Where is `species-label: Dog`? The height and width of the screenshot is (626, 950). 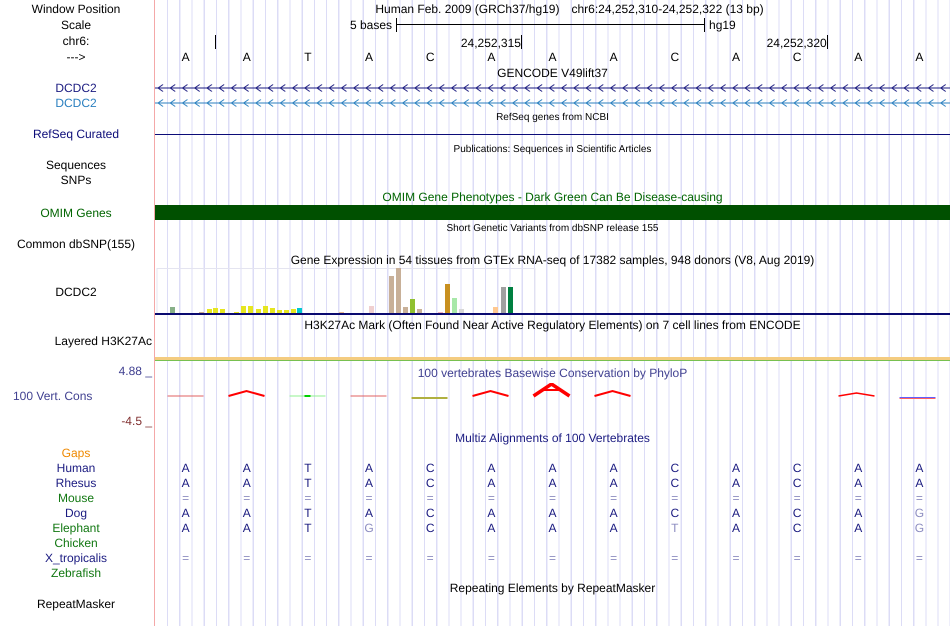
species-label: Dog is located at coordinates (75, 512).